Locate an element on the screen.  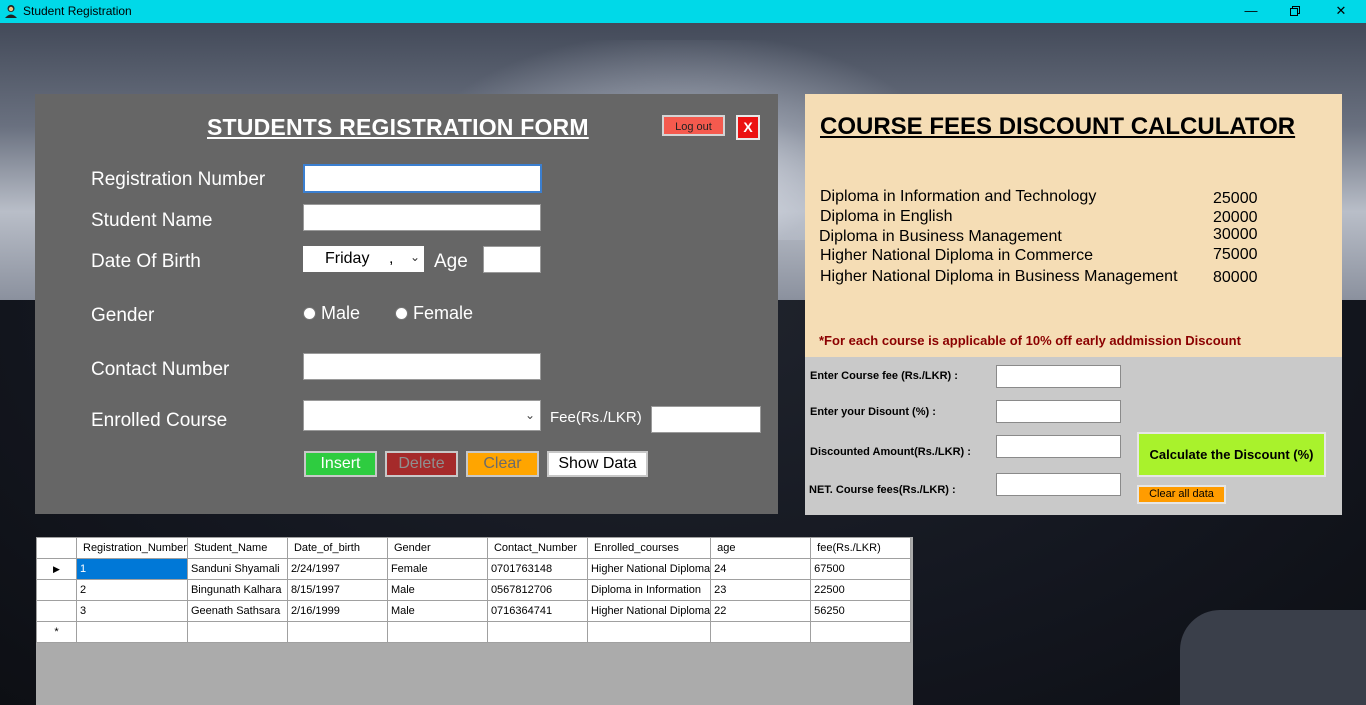
table-cell: 22 is located at coordinates (761, 611).